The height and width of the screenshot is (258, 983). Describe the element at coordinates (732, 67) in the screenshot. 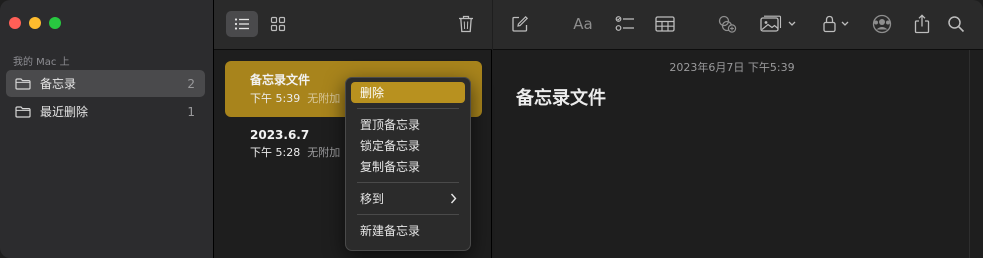

I see `note-date: 2023年6月7日 下午5:39` at that location.